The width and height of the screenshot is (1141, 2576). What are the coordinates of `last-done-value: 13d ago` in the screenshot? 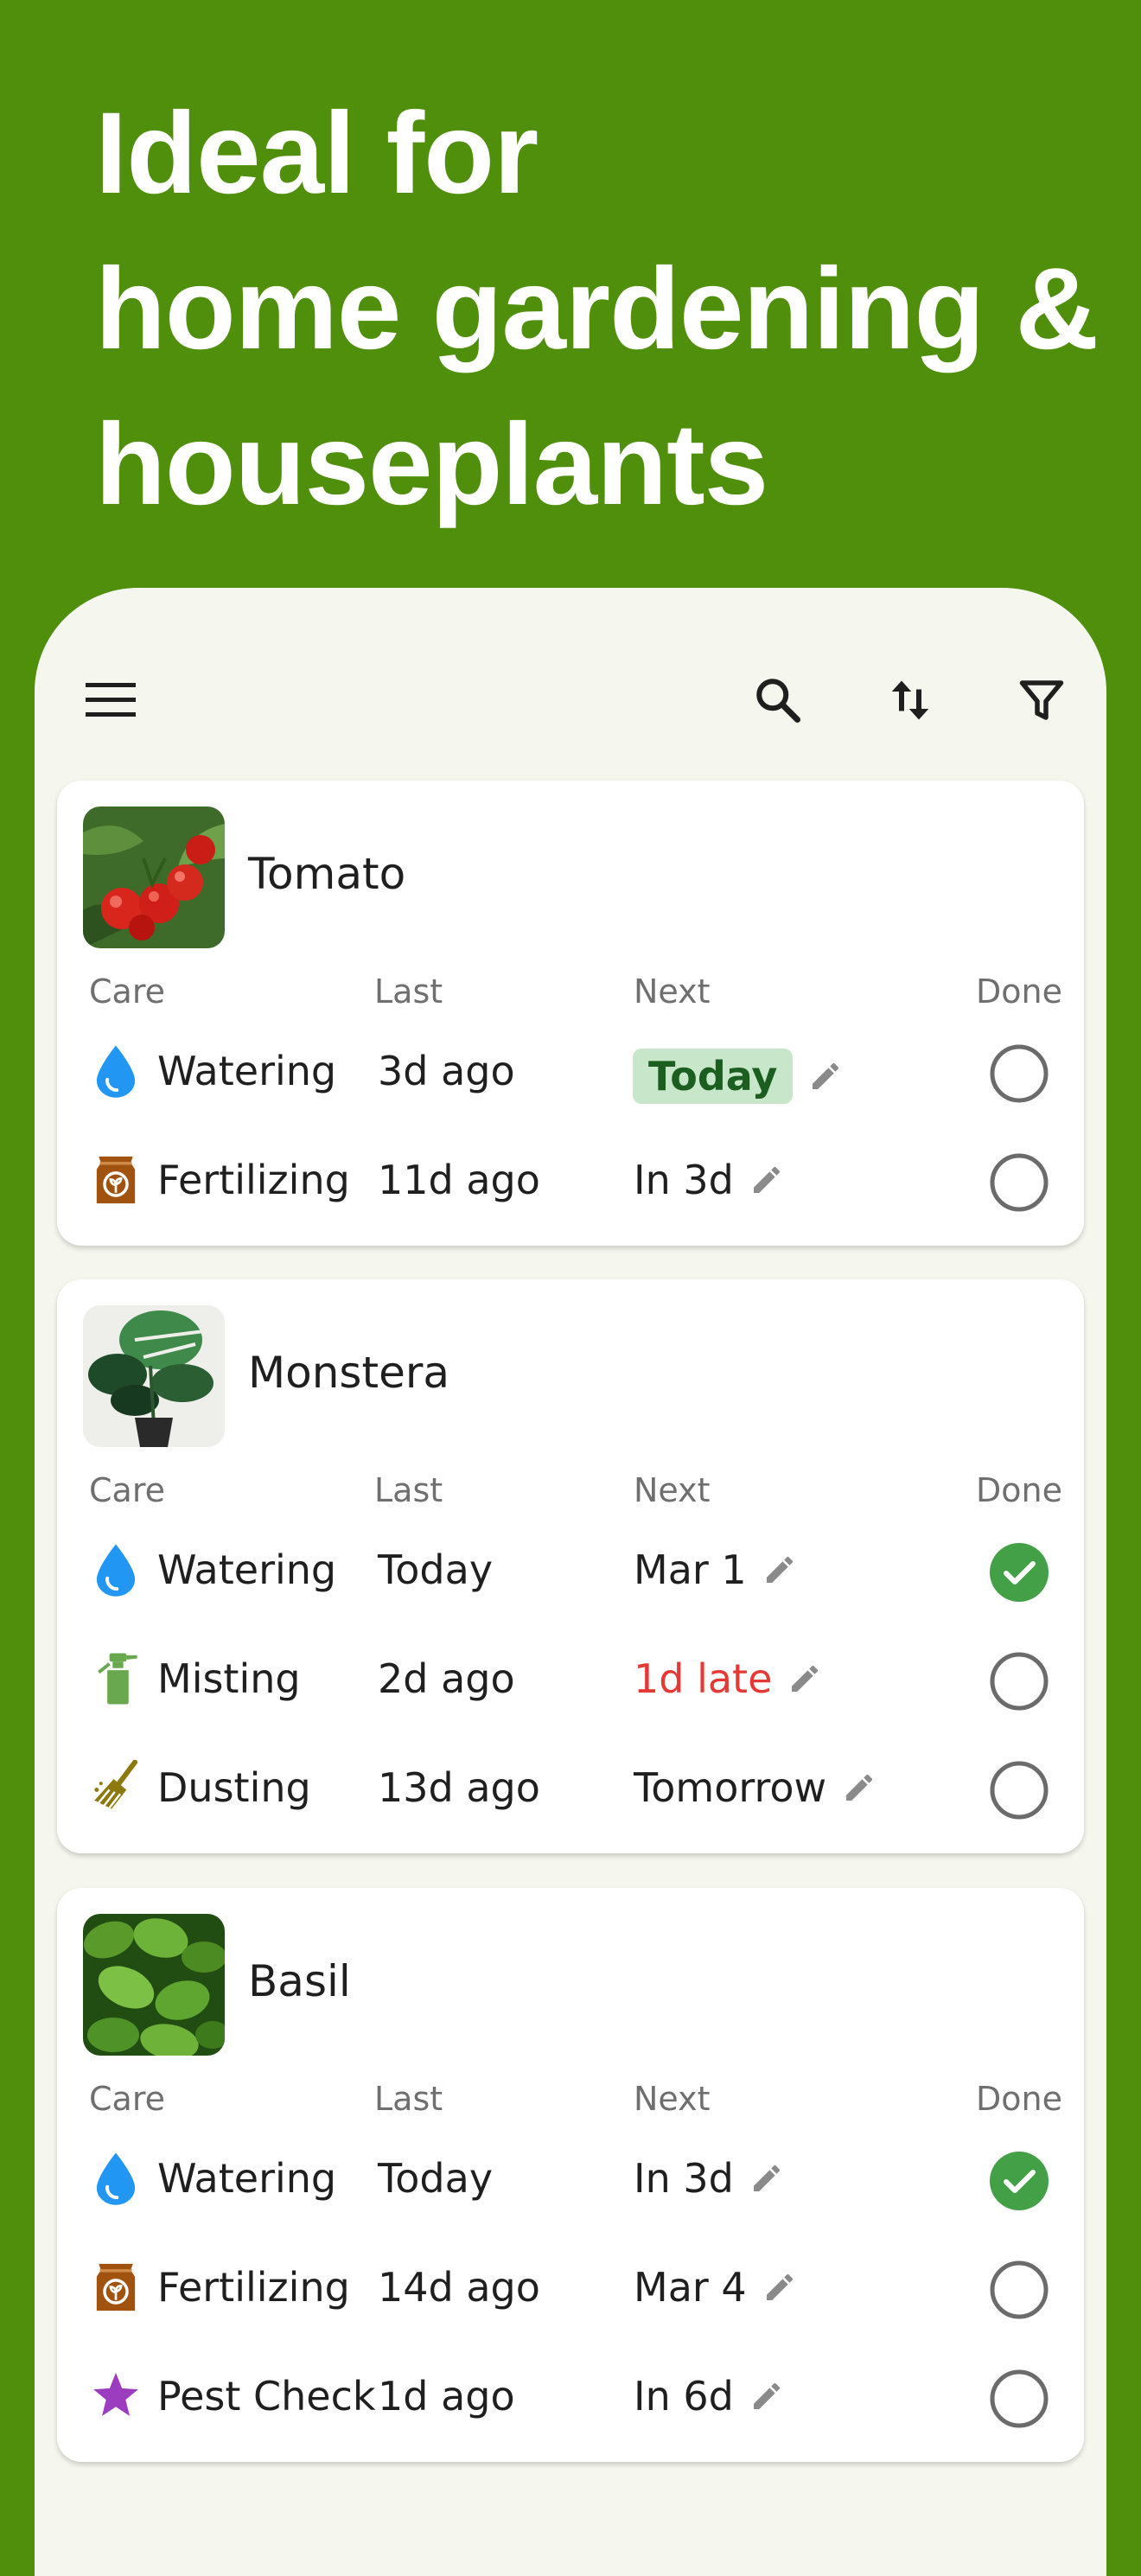 It's located at (459, 1787).